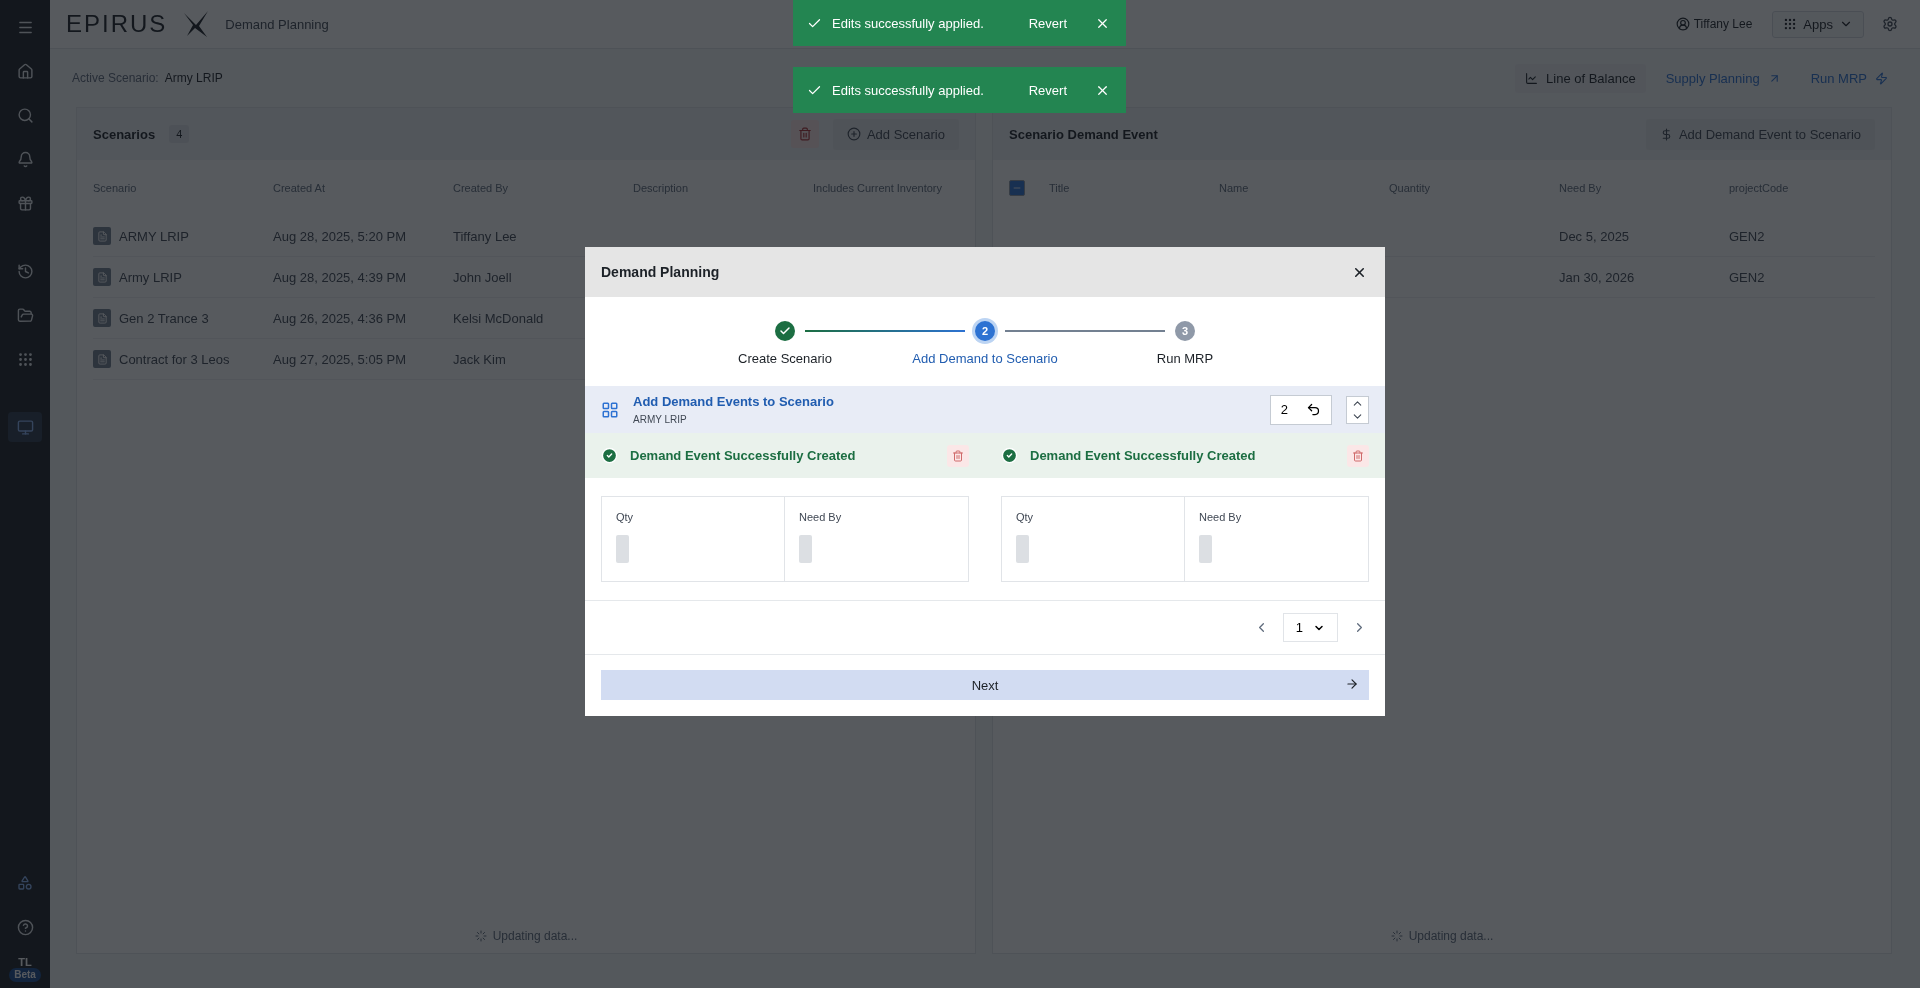 The image size is (1920, 988). I want to click on table-cell: Kelsi McDonald, so click(498, 318).